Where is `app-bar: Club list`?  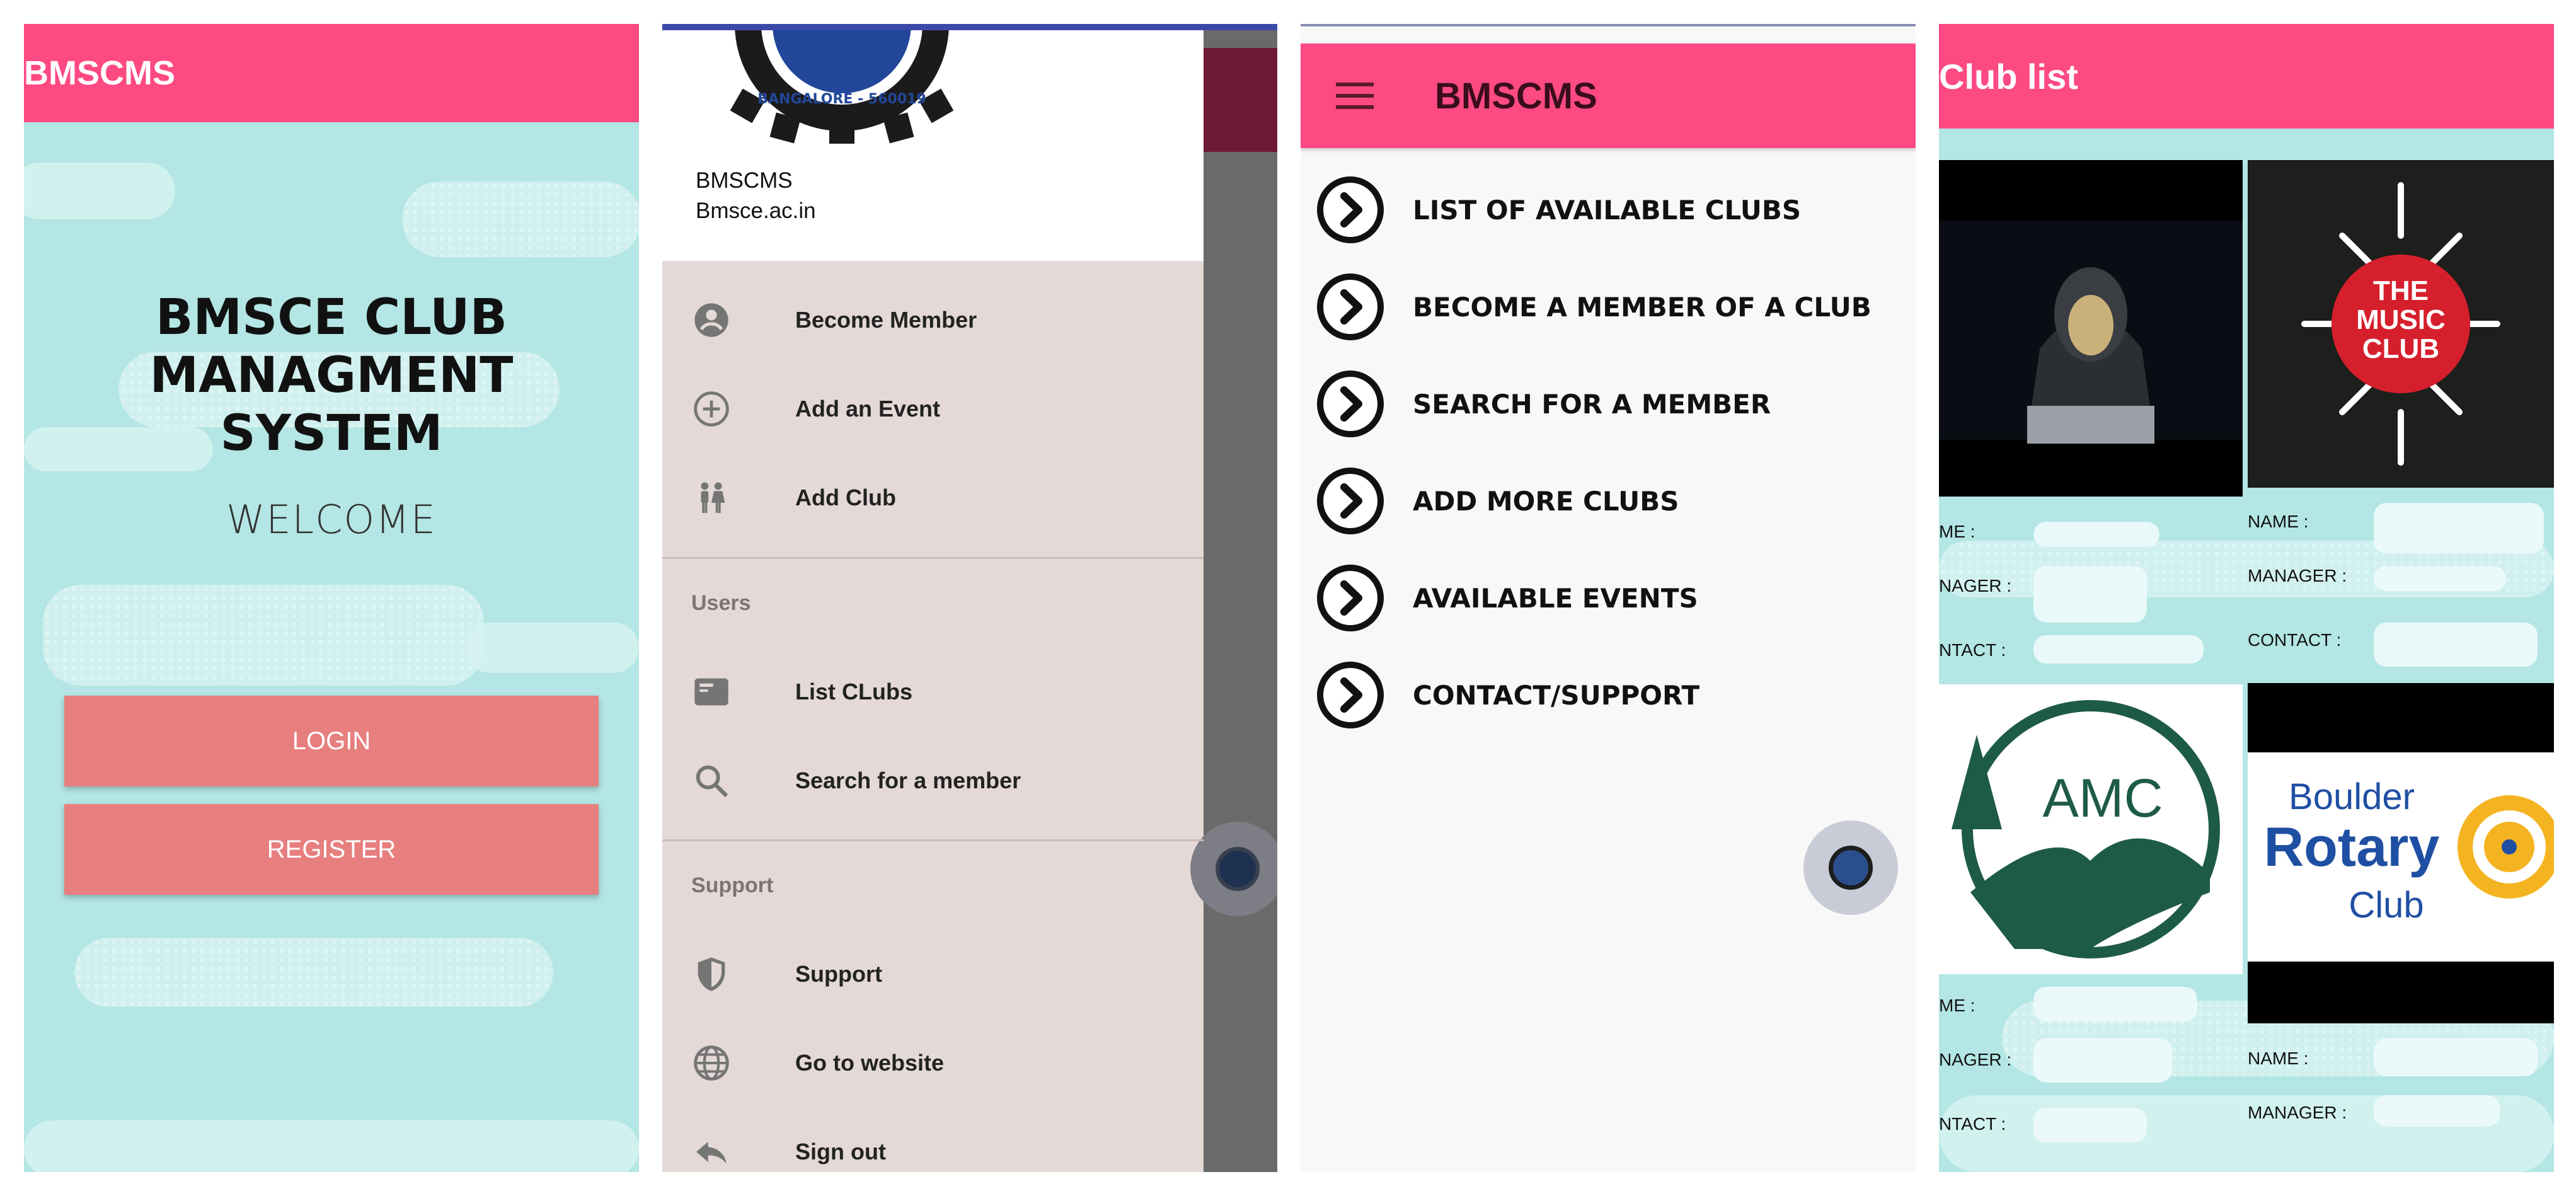
app-bar: Club list is located at coordinates (2246, 76).